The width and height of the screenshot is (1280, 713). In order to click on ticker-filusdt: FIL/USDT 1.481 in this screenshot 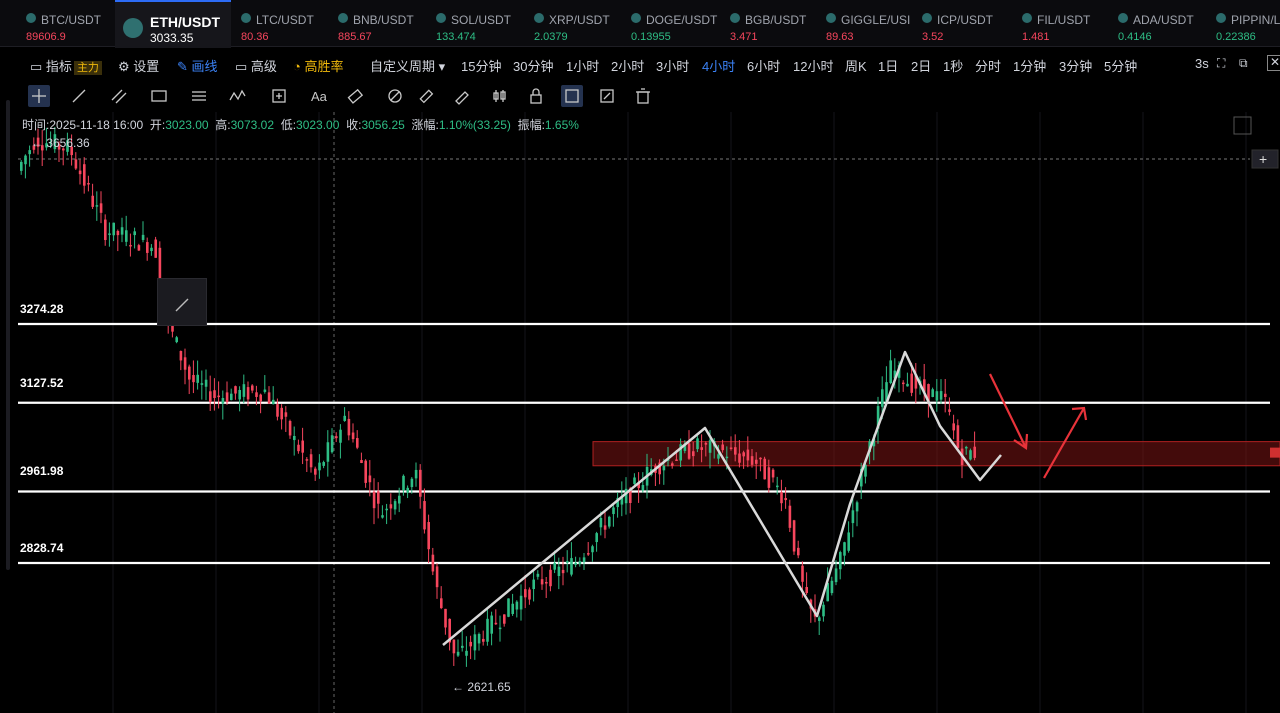, I will do `click(1069, 23)`.